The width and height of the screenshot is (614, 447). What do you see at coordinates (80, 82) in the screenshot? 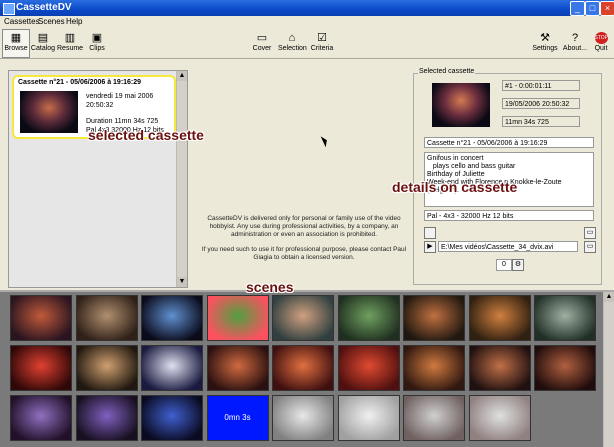
I see `cassette-title: Cassette n°21 - 05/06/2006 à 19:16:29` at bounding box center [80, 82].